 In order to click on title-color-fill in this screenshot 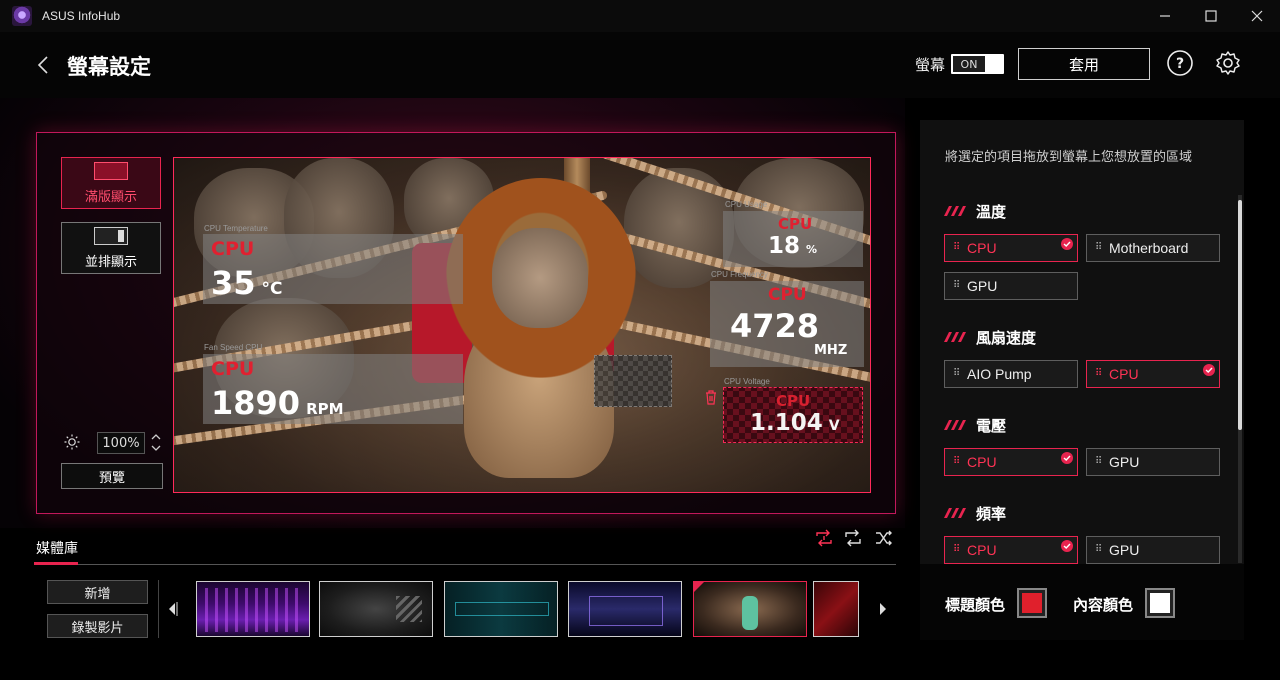, I will do `click(1032, 603)`.